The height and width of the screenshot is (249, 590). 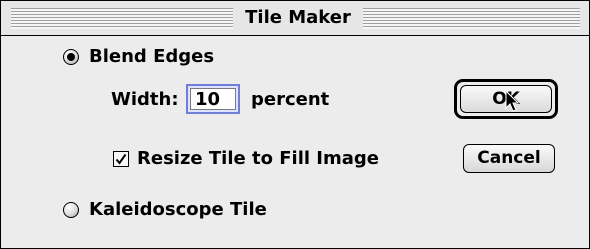 What do you see at coordinates (471, 18) in the screenshot?
I see `title-bar-stripes-right` at bounding box center [471, 18].